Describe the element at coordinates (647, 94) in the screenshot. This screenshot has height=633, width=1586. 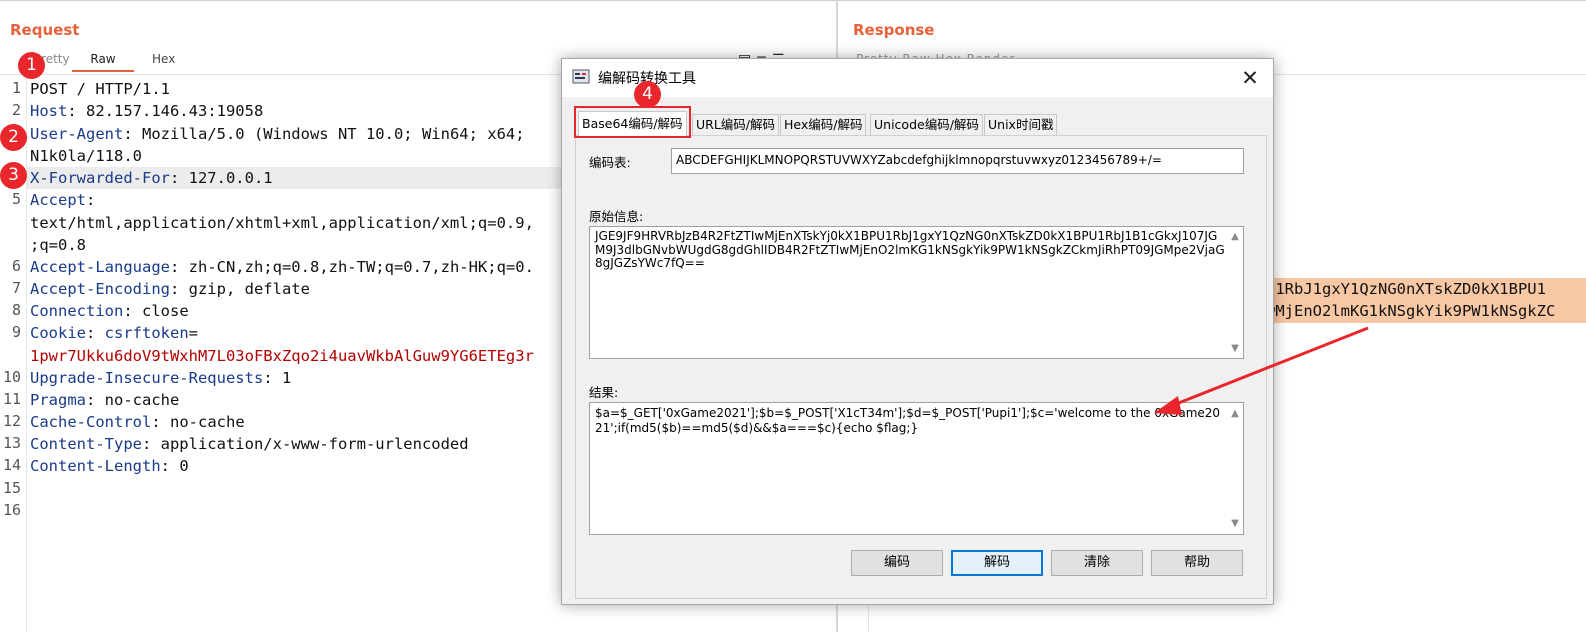
I see `step-marker-4: 4` at that location.